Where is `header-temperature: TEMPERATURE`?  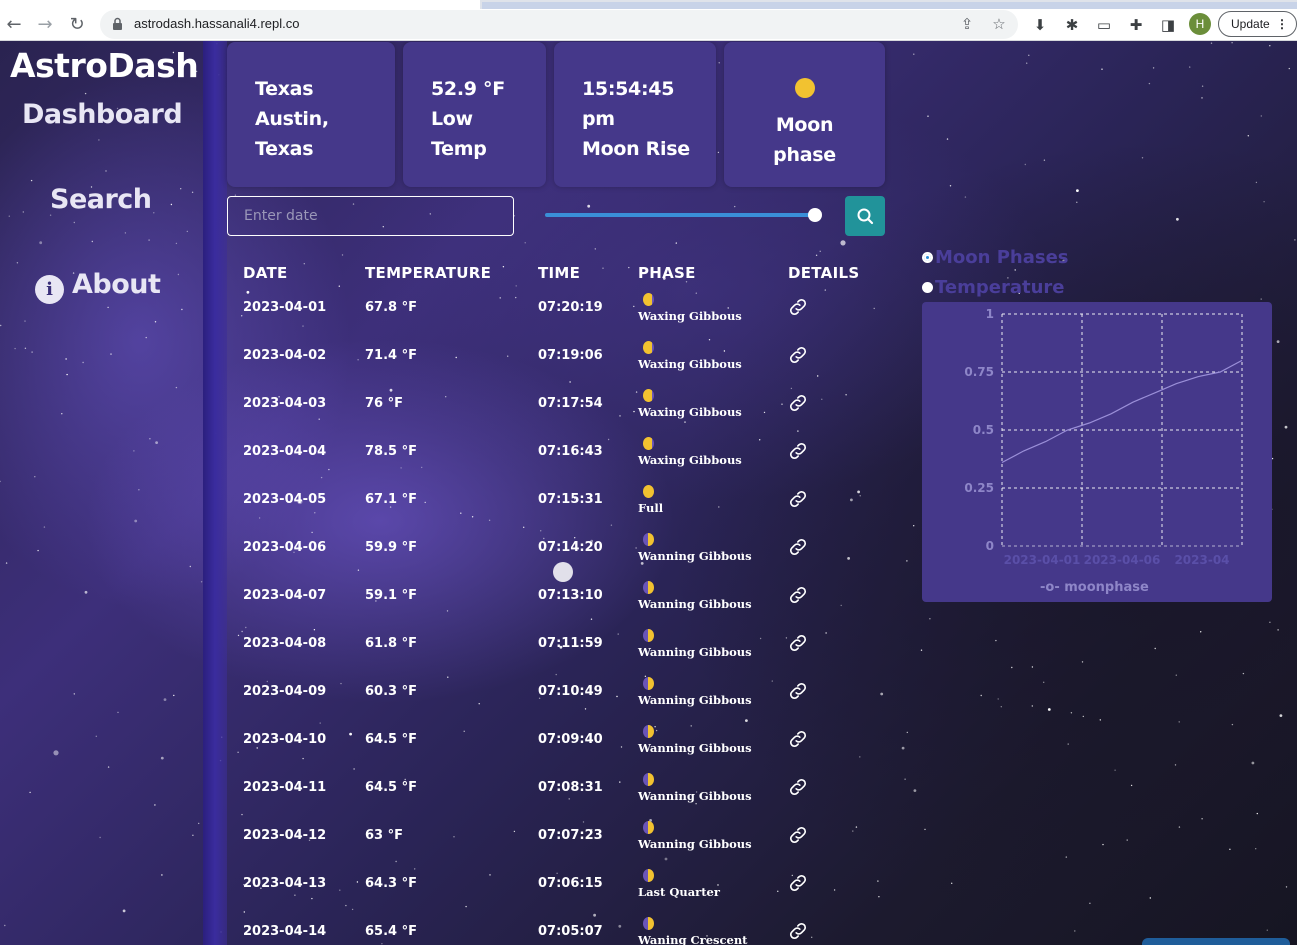
header-temperature: TEMPERATURE is located at coordinates (428, 273).